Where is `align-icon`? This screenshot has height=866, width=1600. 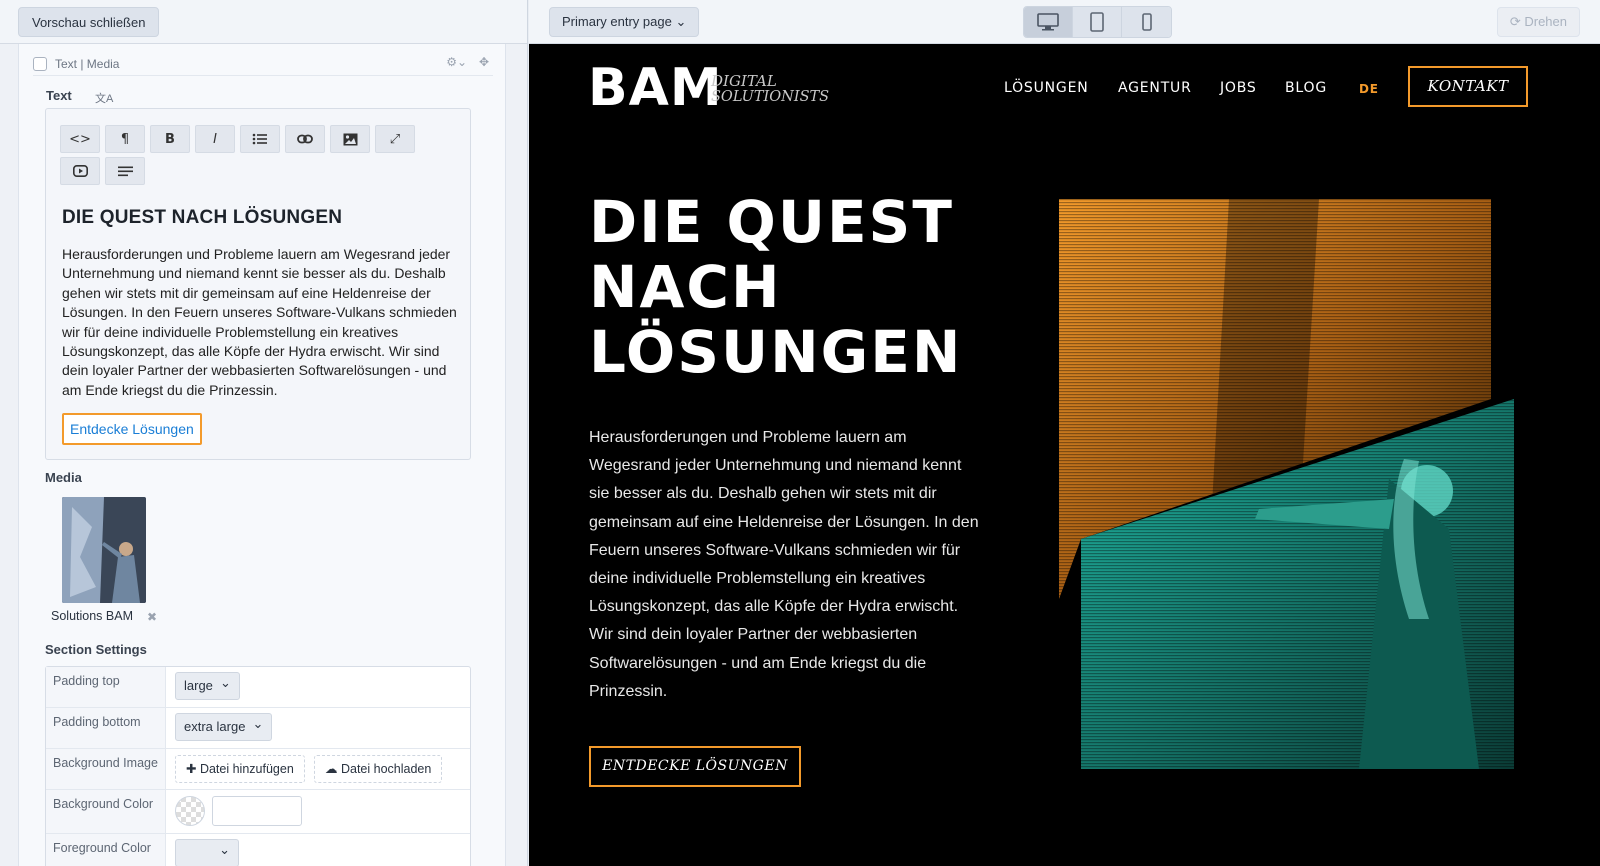 align-icon is located at coordinates (125, 171).